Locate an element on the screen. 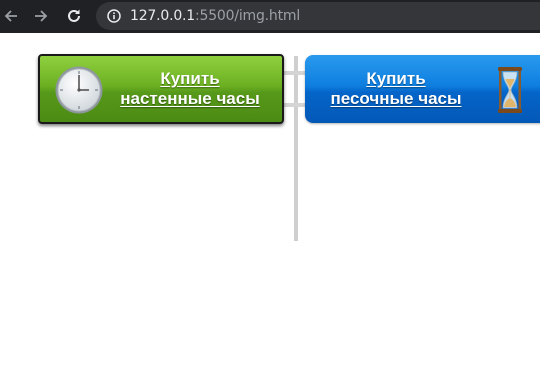 This screenshot has height=391, width=540. vertical-divider is located at coordinates (296, 148).